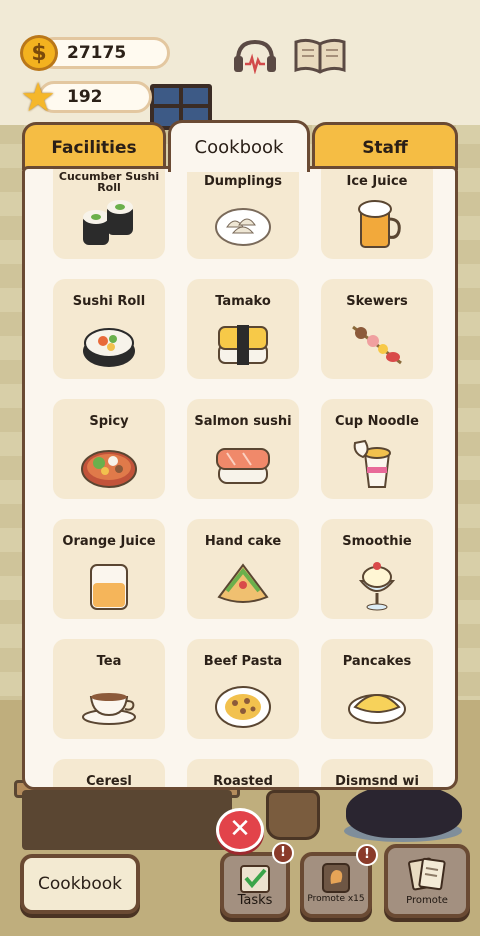  Describe the element at coordinates (243, 464) in the screenshot. I see `salmon-sushi-icon` at that location.